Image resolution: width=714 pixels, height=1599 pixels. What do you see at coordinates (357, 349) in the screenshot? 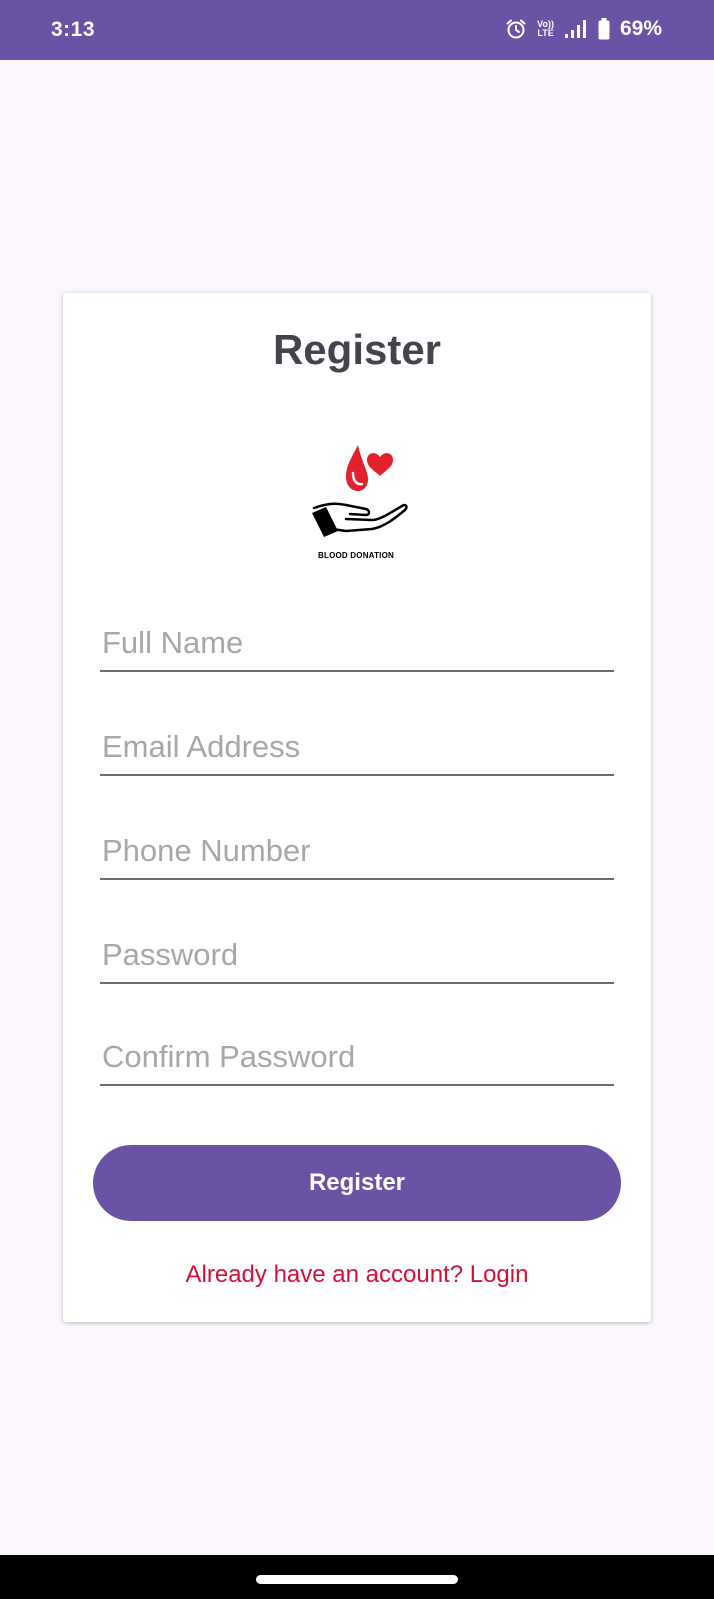
I see `page-title: Register` at bounding box center [357, 349].